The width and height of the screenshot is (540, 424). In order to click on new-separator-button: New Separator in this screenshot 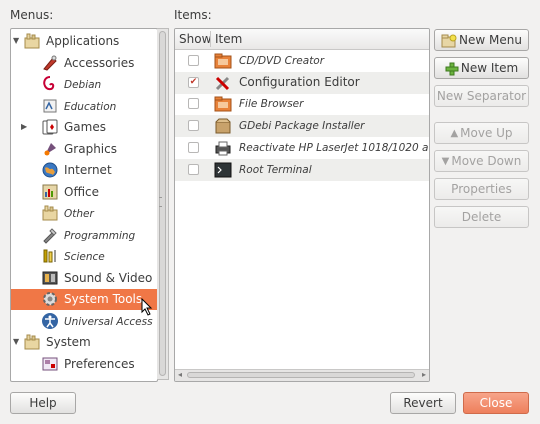, I will do `click(481, 96)`.